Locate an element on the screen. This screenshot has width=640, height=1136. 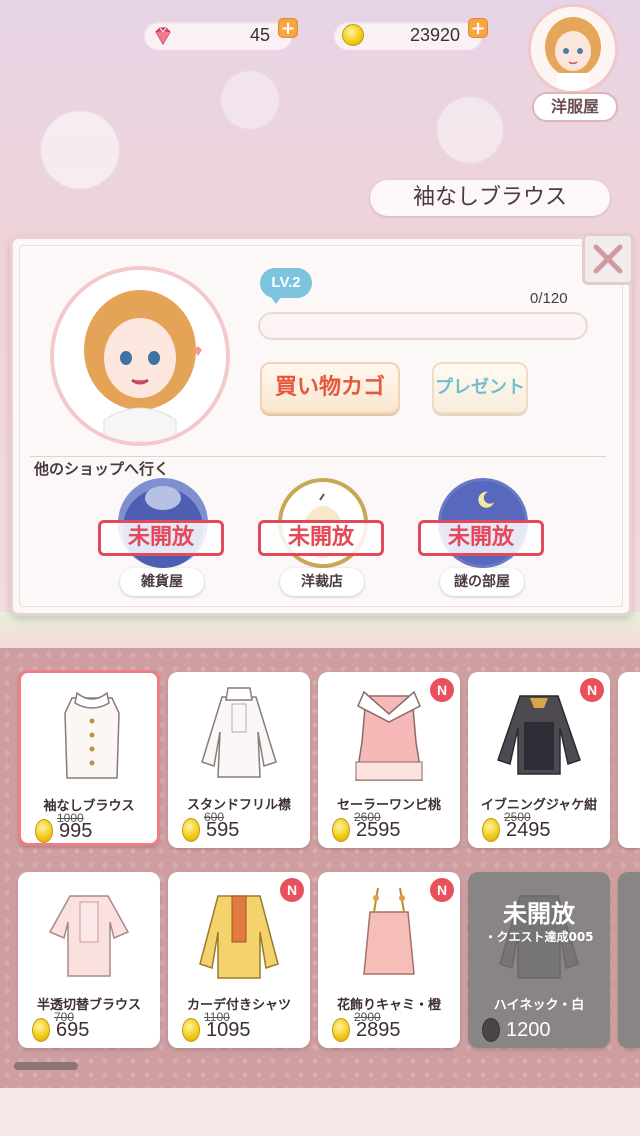
item-card: スタンドフリル襟 600 595 is located at coordinates (239, 760).